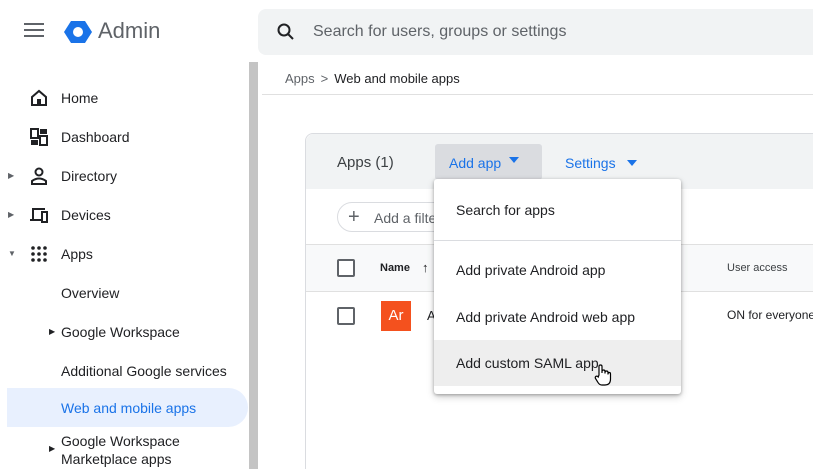  Describe the element at coordinates (12, 253) in the screenshot. I see `collapse-caret-icon: ▼` at that location.